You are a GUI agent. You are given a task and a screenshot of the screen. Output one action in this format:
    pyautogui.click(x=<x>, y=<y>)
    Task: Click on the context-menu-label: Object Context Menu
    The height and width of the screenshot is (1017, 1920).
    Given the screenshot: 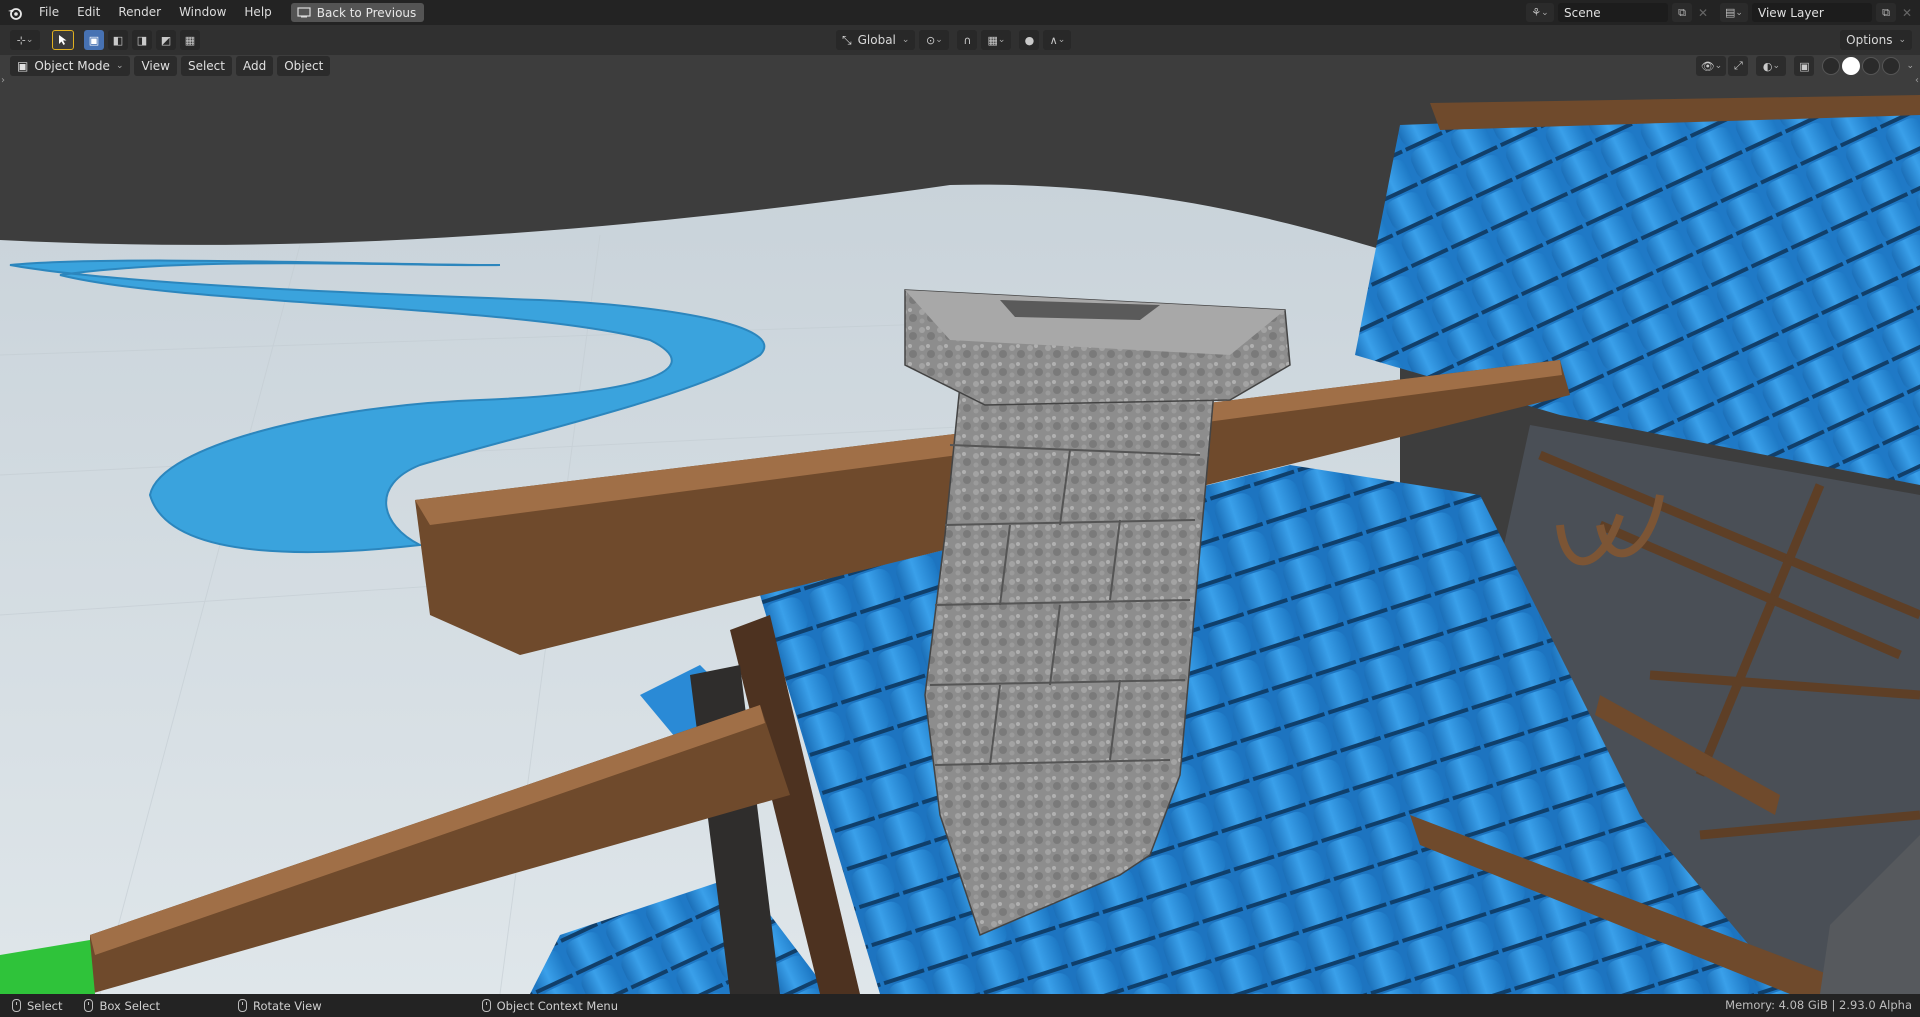 What is the action you would take?
    pyautogui.click(x=557, y=1005)
    